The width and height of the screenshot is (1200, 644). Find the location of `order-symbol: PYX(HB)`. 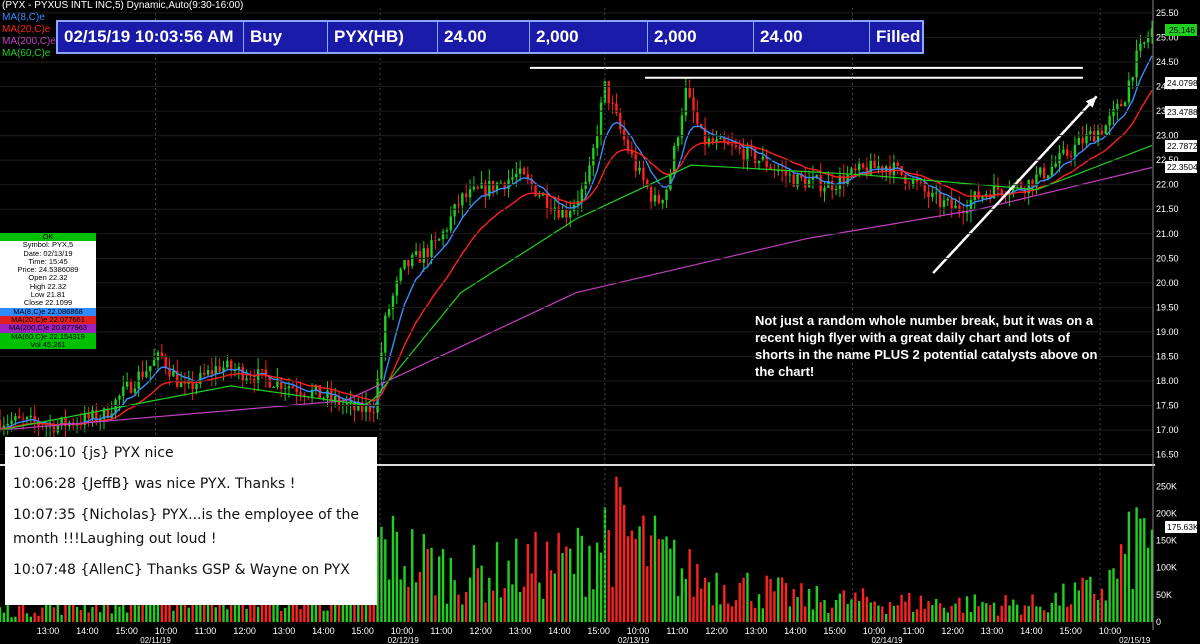

order-symbol: PYX(HB) is located at coordinates (383, 37).